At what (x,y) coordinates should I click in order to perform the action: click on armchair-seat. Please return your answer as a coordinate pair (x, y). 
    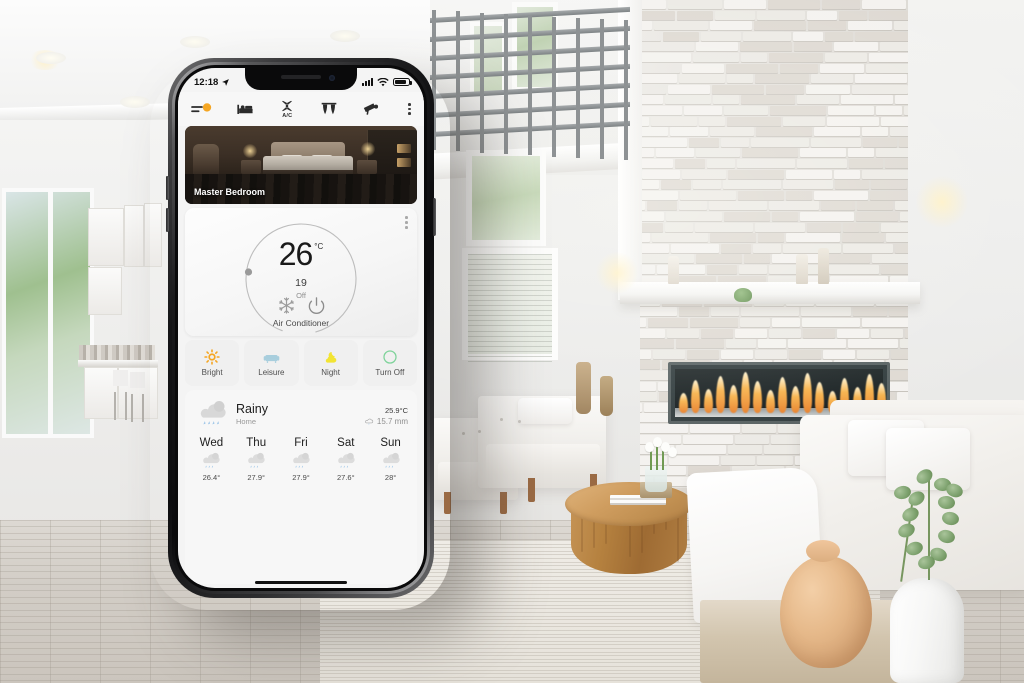
    Looking at the image, I should click on (543, 459).